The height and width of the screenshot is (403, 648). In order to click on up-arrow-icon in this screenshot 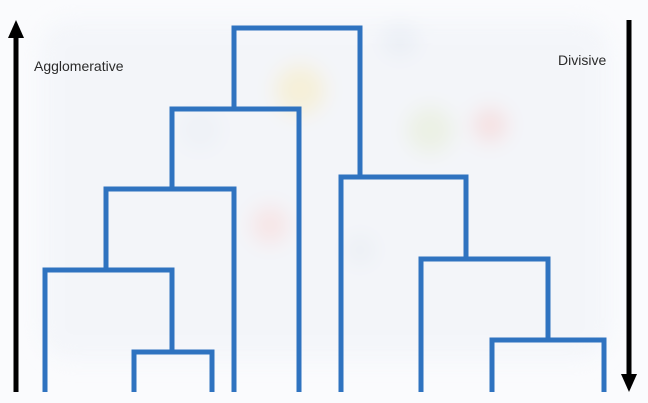, I will do `click(16, 206)`.